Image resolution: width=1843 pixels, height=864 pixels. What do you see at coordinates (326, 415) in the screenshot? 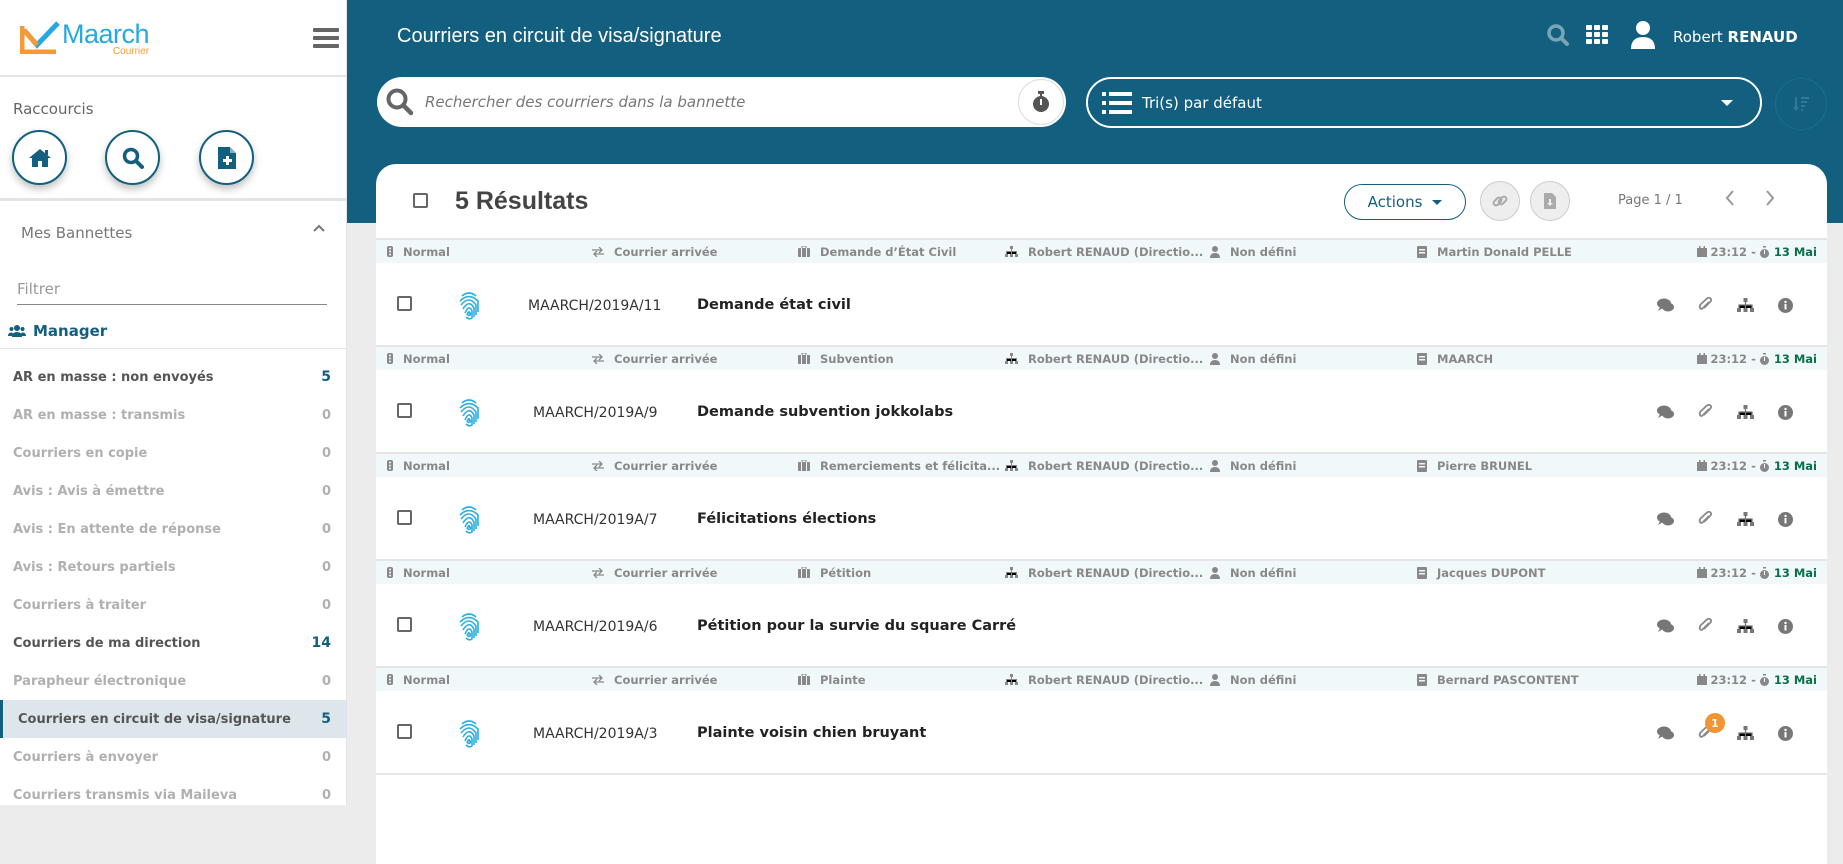
I see `basket-count: 0` at bounding box center [326, 415].